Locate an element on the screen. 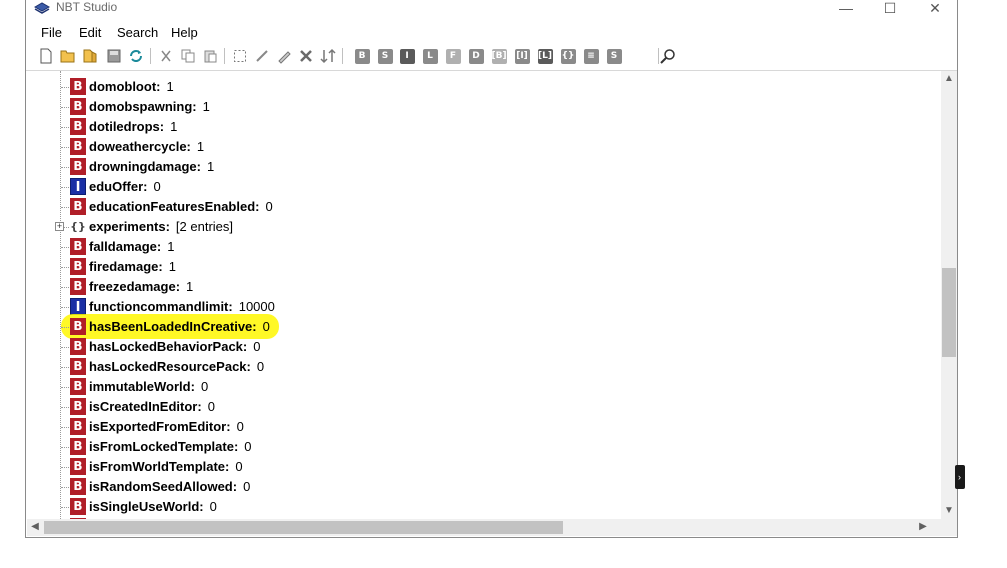 The height and width of the screenshot is (568, 1007). tree-node: BhasBeenLoadedInCreative: 0 is located at coordinates (477, 326).